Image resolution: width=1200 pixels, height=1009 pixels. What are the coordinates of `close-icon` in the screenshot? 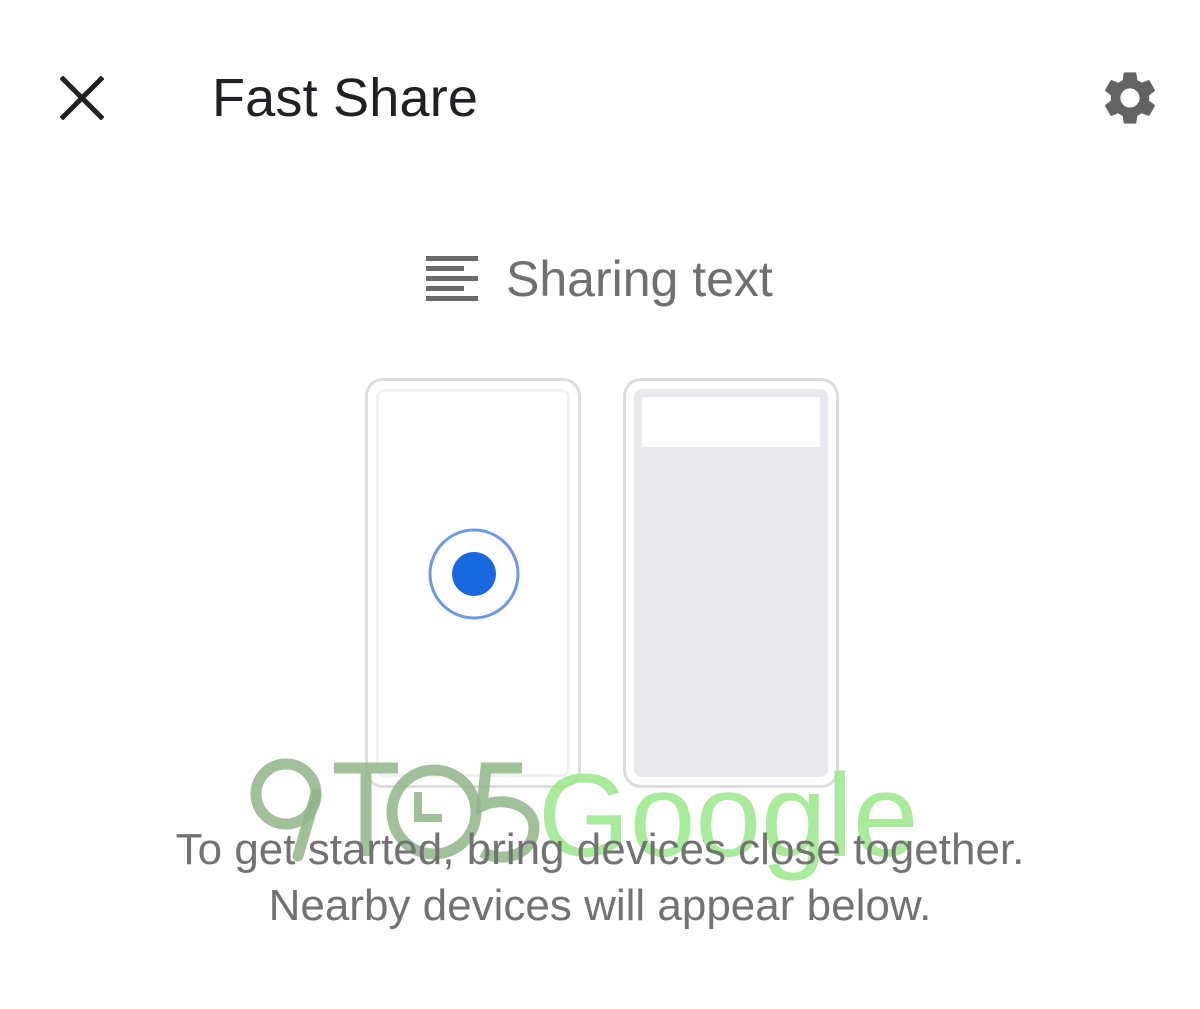 It's located at (82, 98).